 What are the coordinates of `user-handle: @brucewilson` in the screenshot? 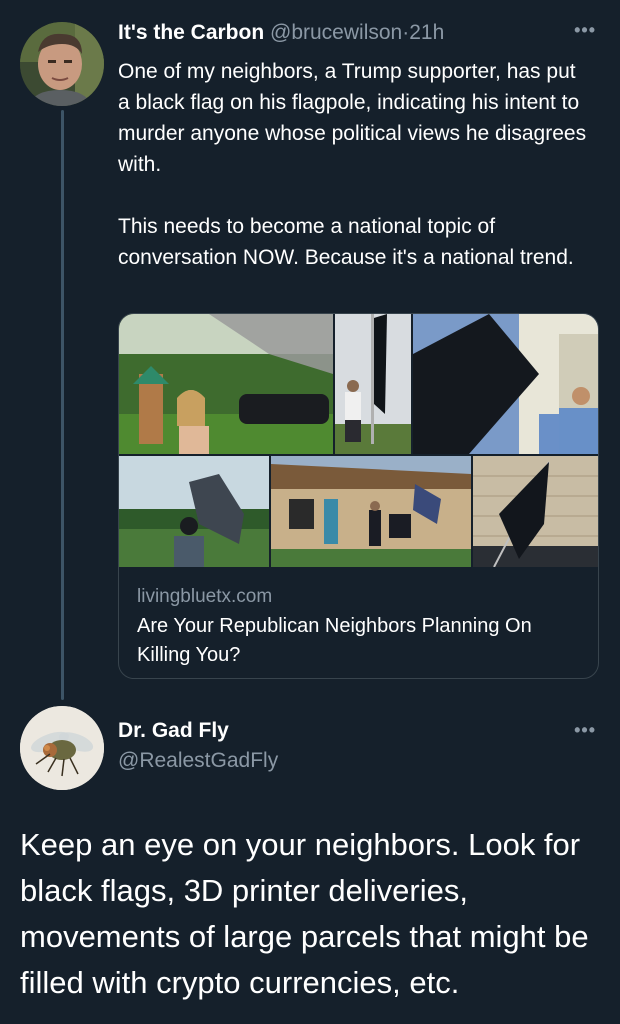 It's located at (336, 32).